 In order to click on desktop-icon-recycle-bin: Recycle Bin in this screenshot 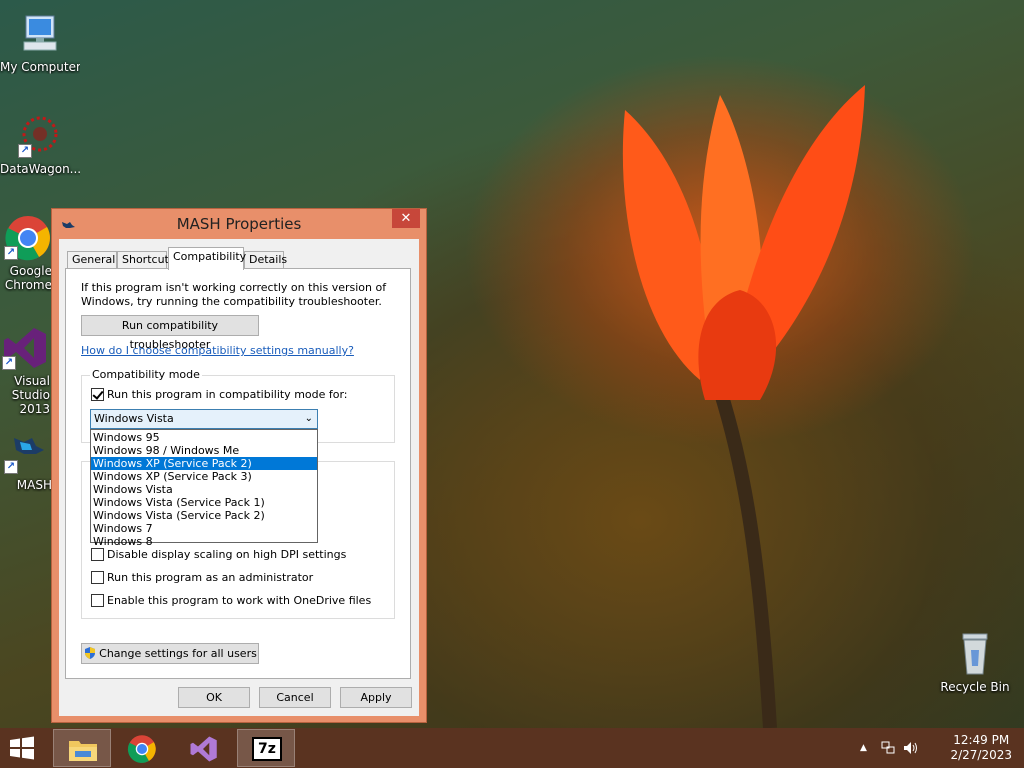, I will do `click(975, 662)`.